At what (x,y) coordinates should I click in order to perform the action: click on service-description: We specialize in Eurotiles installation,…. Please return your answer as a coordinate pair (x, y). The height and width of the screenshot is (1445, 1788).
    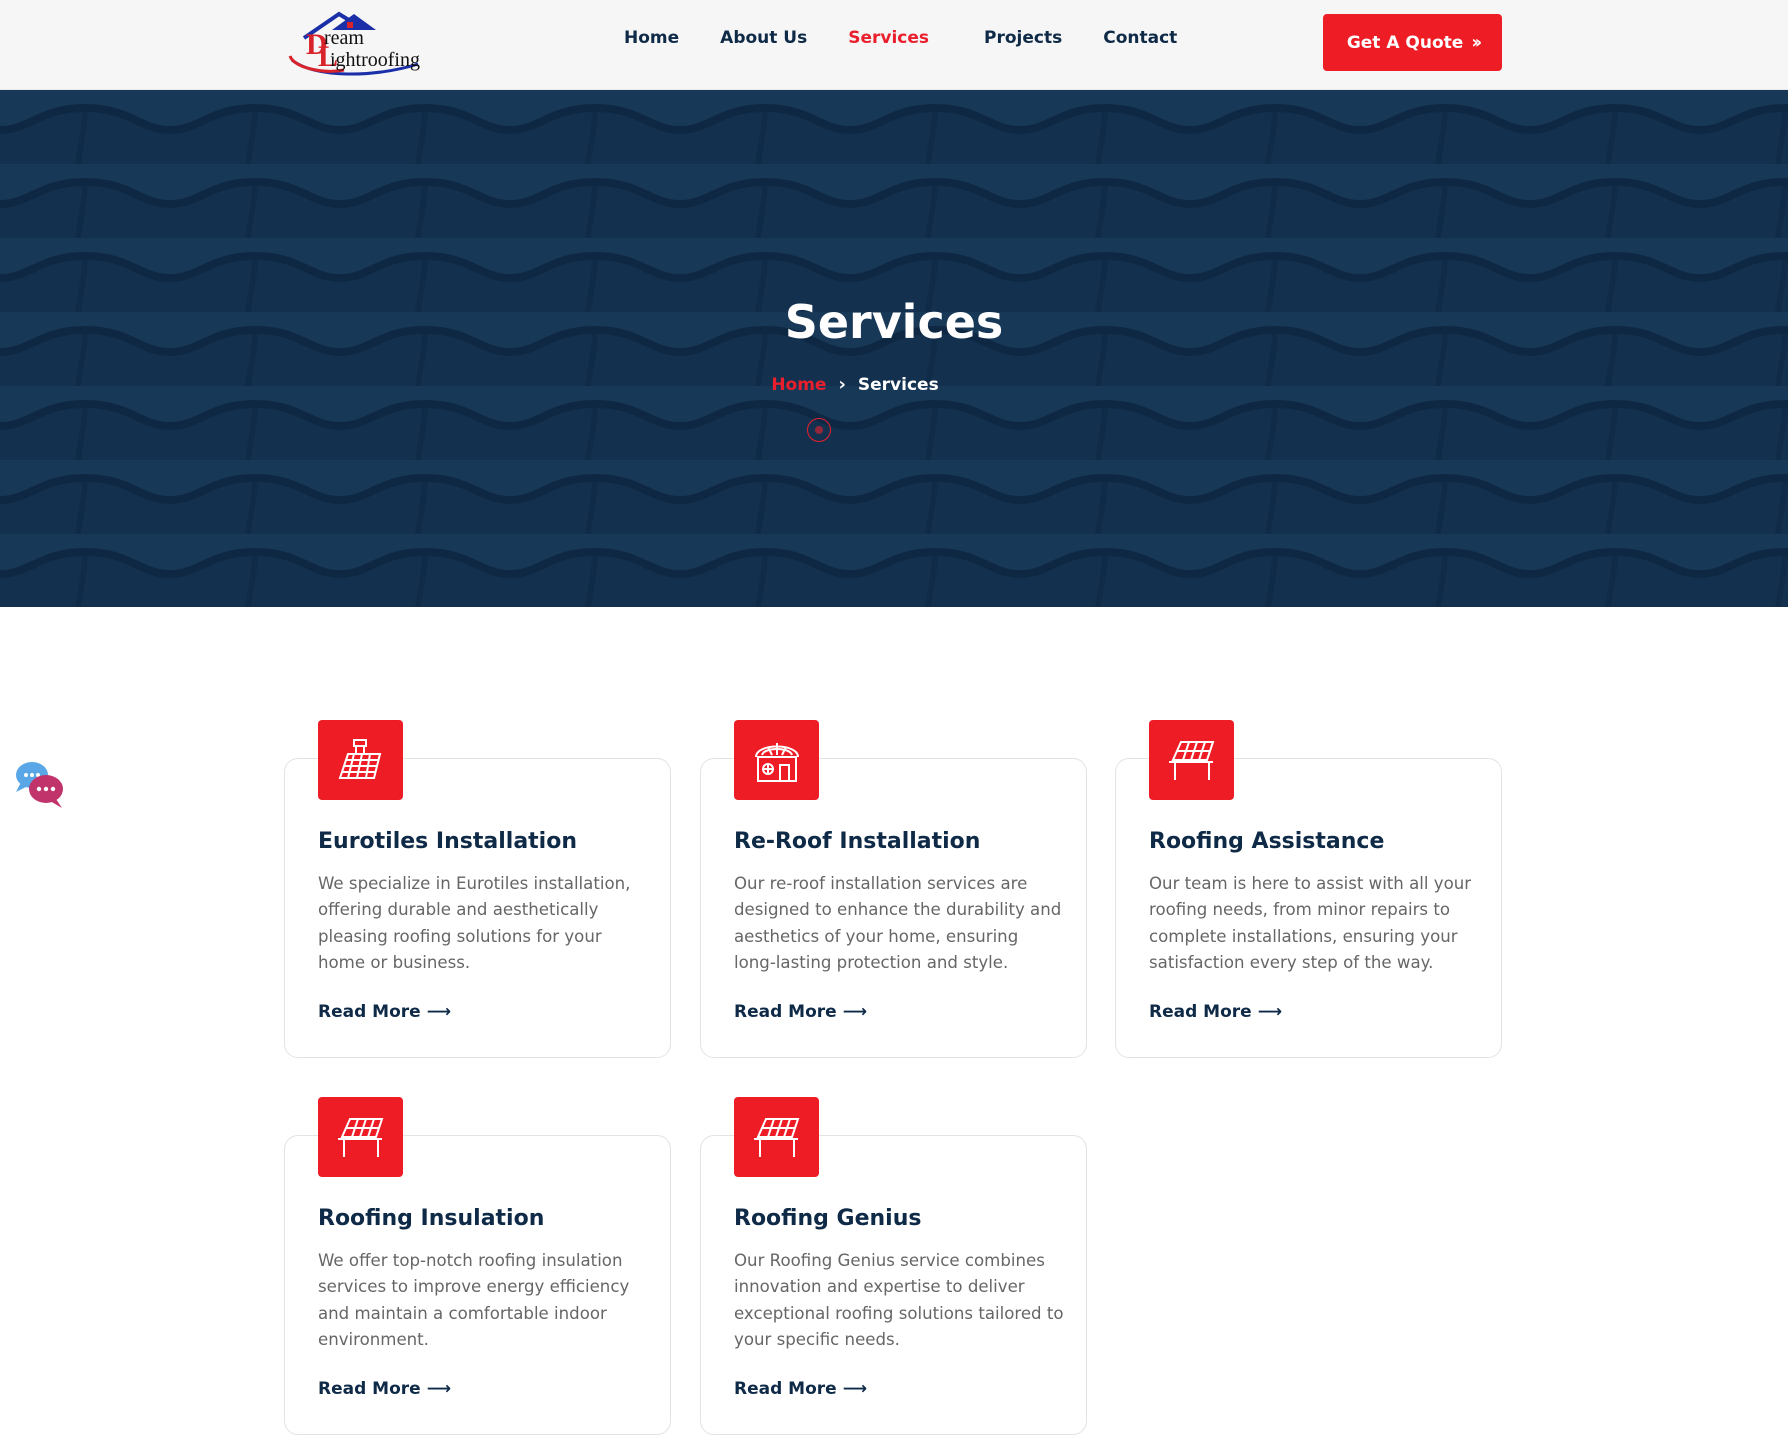
    Looking at the image, I should click on (474, 923).